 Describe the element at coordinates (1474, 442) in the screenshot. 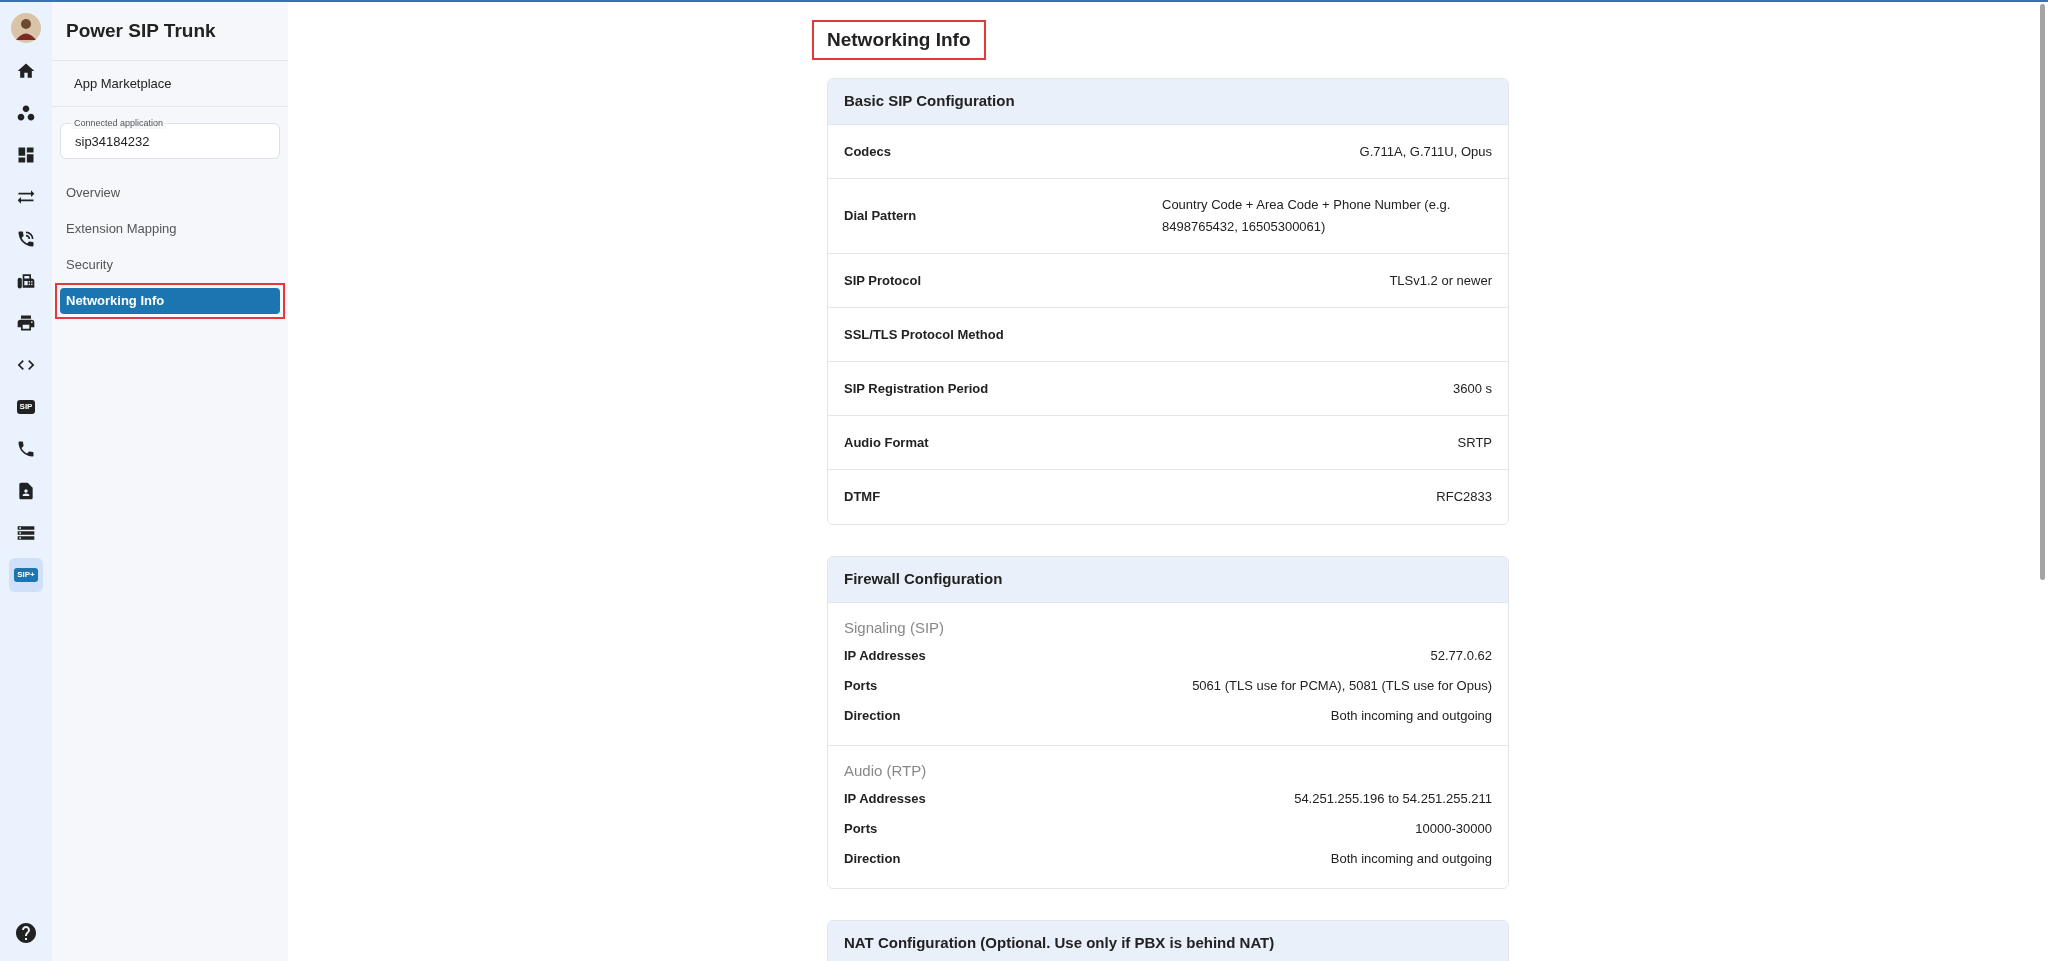

I see `field-value: SRTP` at that location.